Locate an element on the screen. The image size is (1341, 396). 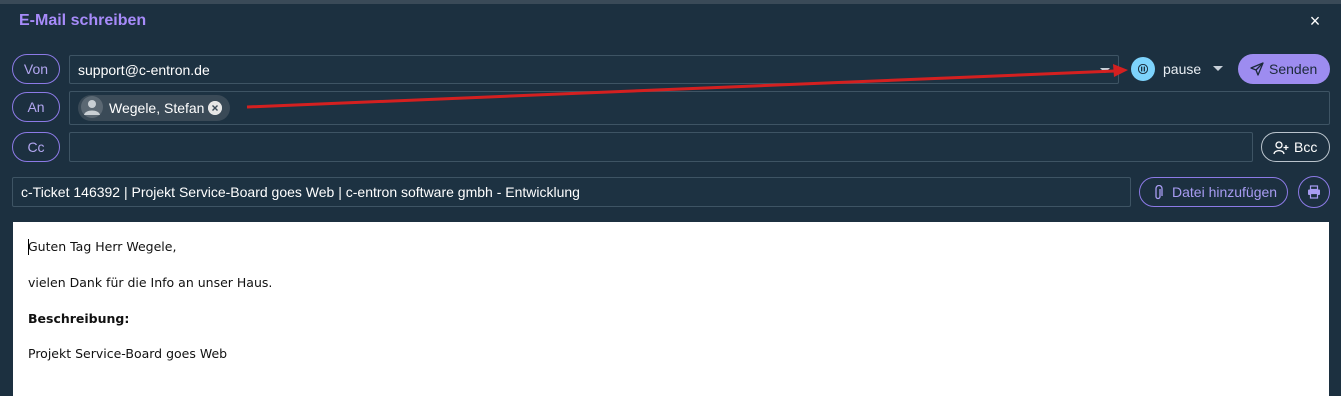
send-button: Senden is located at coordinates (1284, 69).